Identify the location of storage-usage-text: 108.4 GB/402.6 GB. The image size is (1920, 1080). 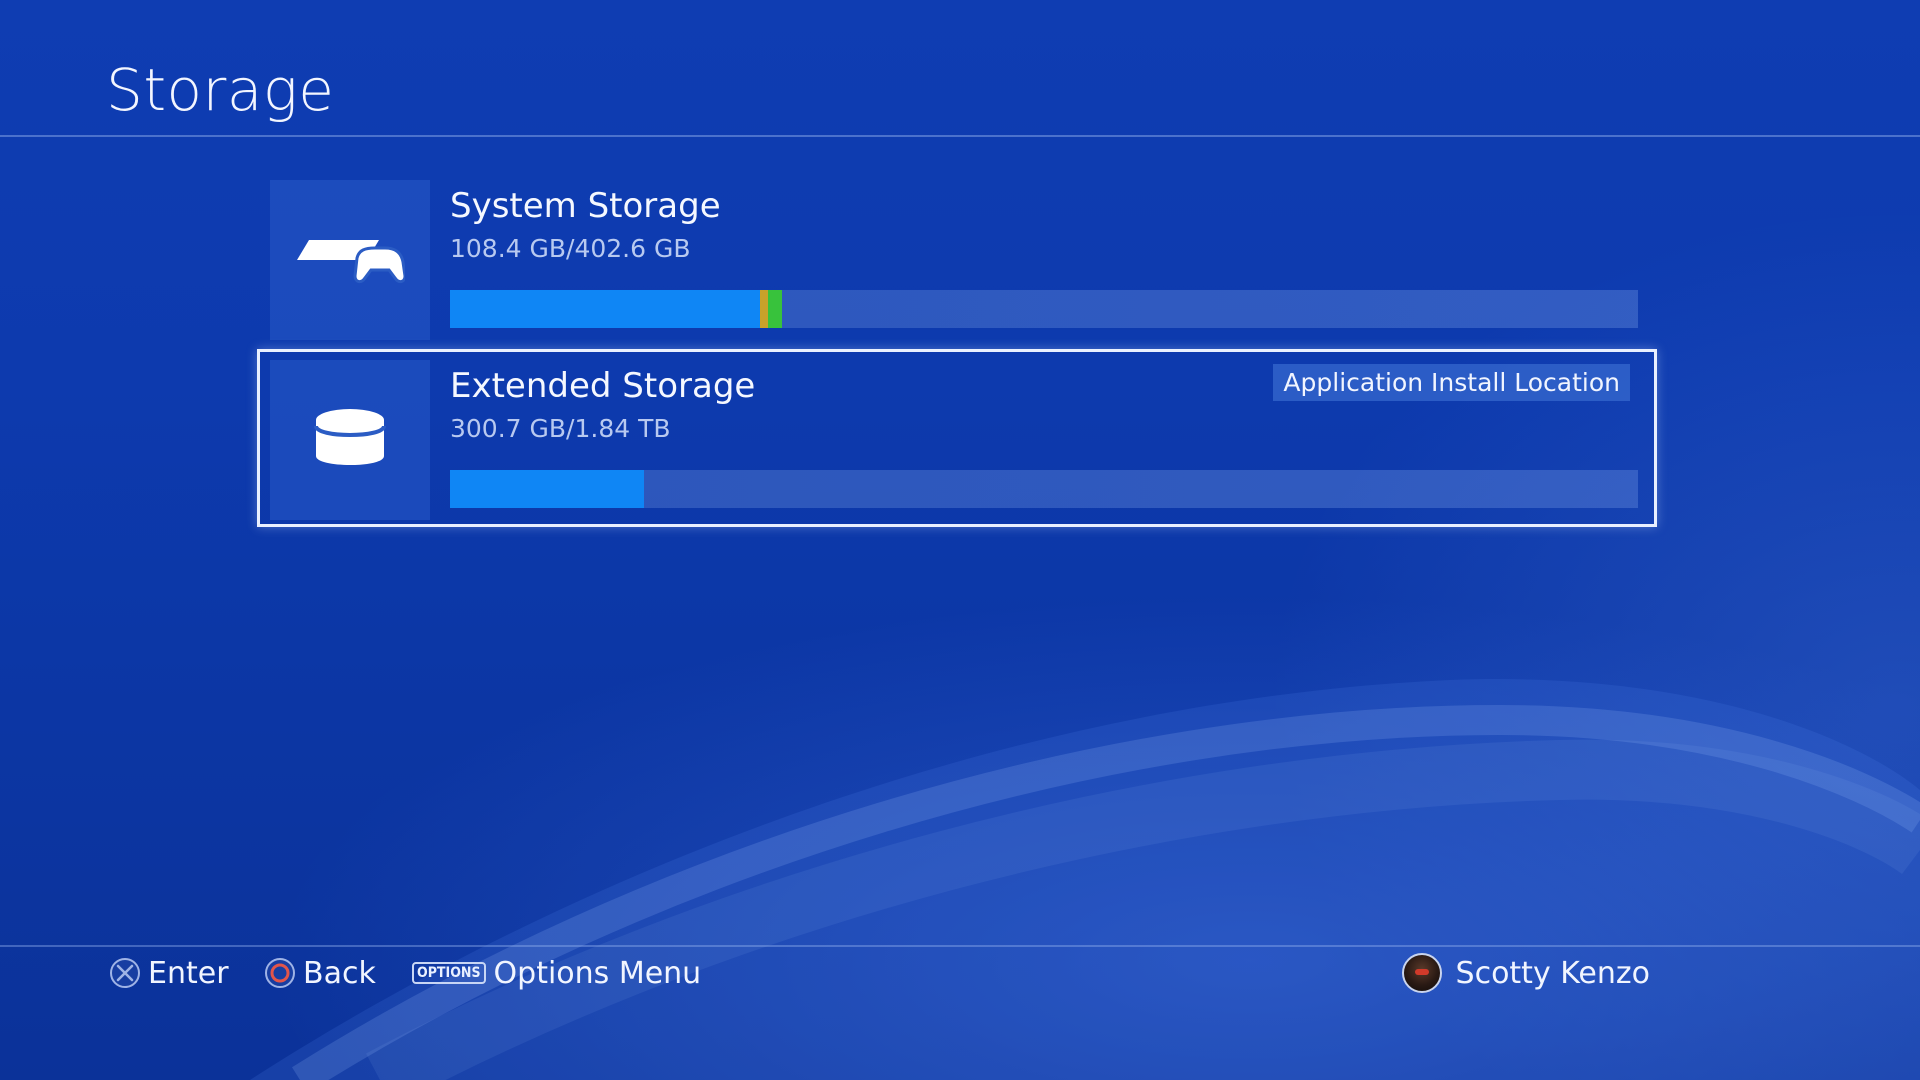
(570, 248).